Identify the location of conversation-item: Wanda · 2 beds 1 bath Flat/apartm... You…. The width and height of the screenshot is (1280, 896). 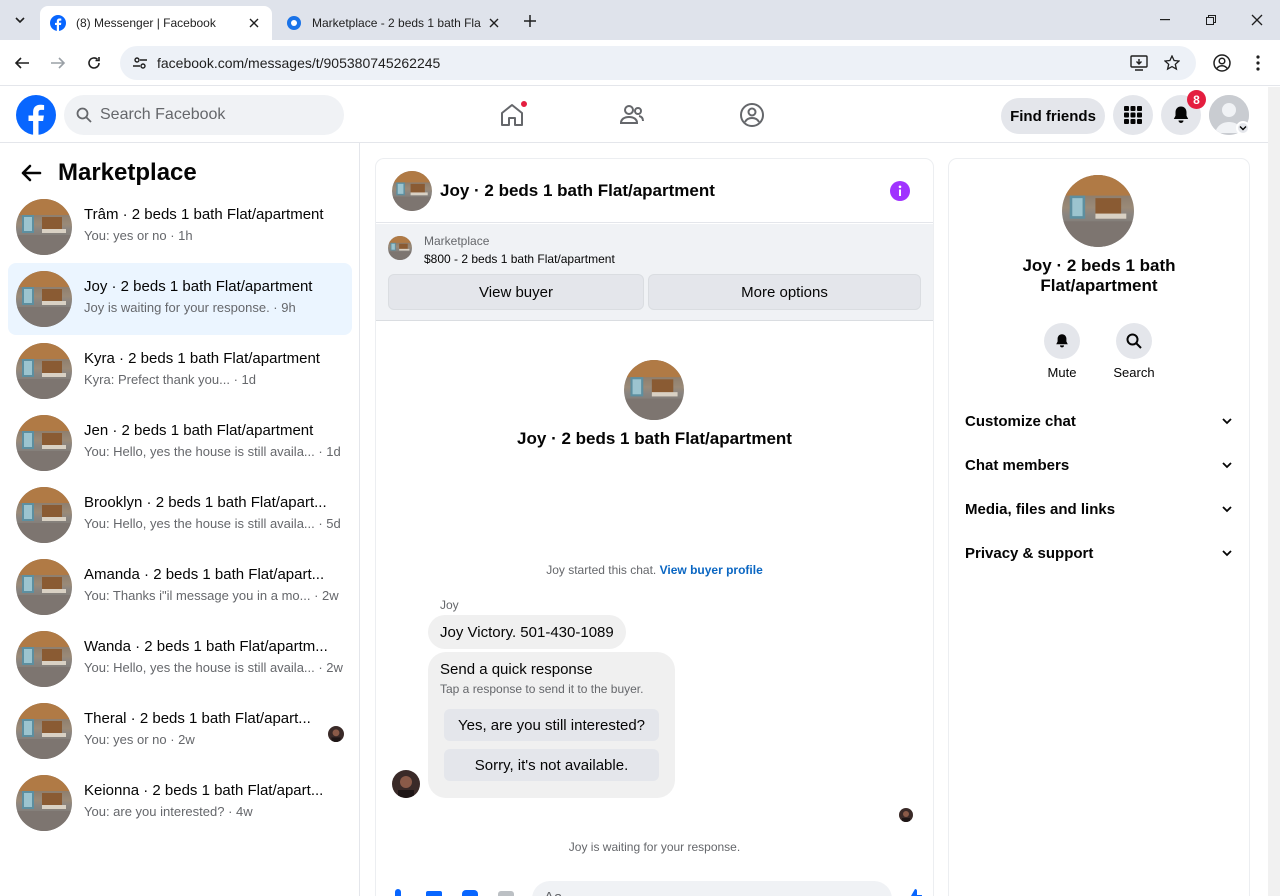
(180, 659).